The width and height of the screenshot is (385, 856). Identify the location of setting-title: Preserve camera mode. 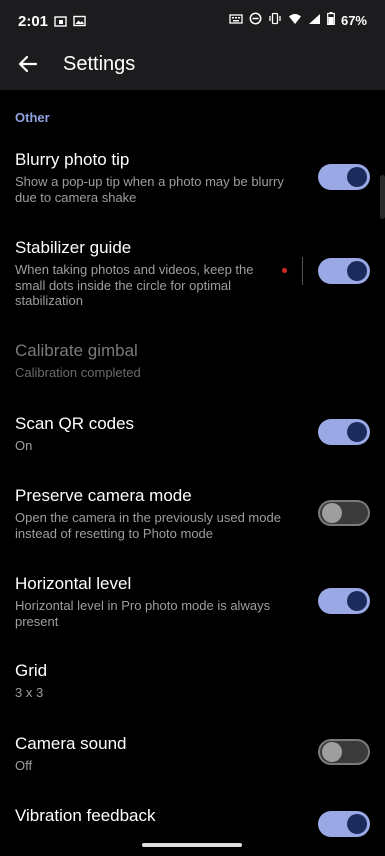
(103, 495).